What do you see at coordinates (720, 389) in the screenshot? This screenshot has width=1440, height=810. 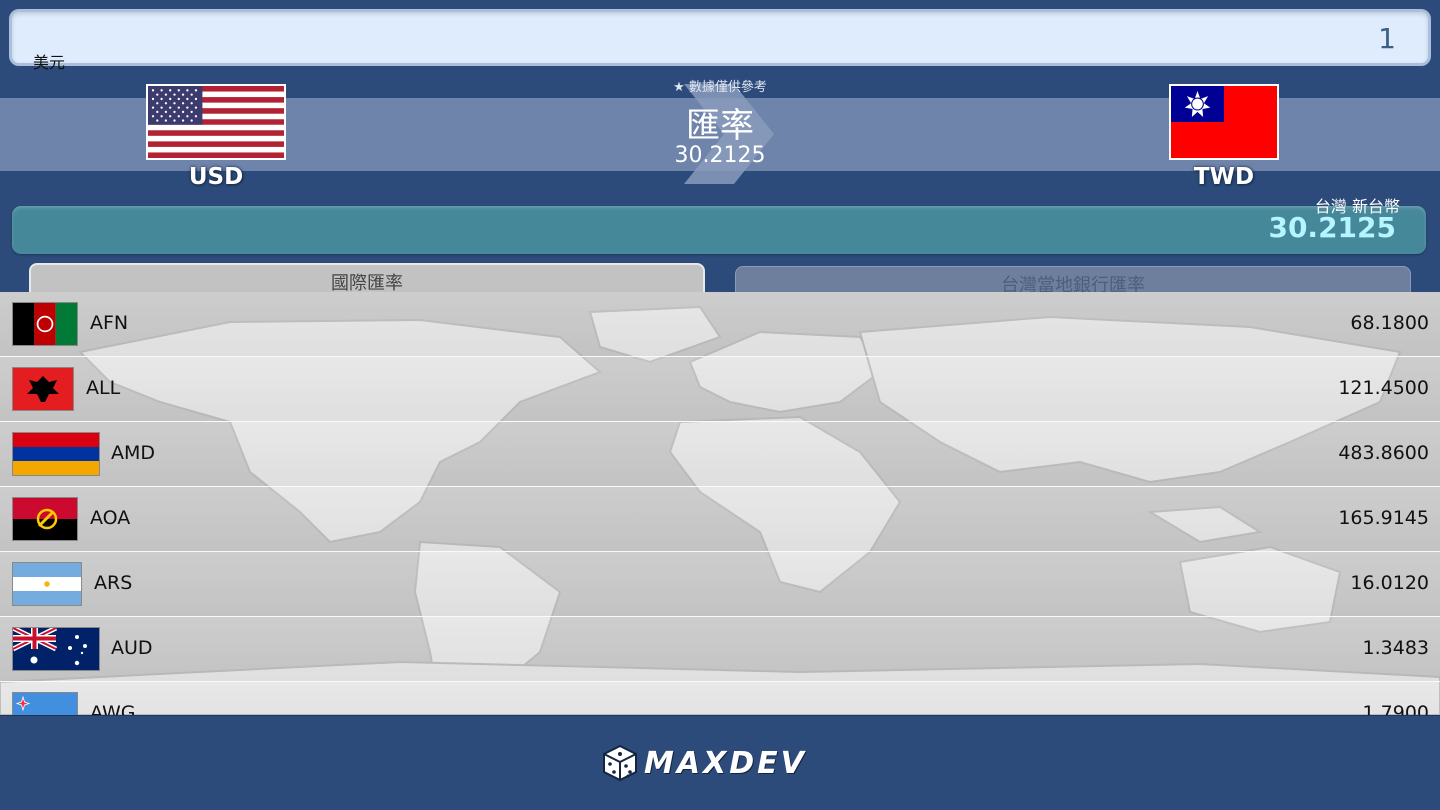 I see `list-item: ALL 121.4500` at bounding box center [720, 389].